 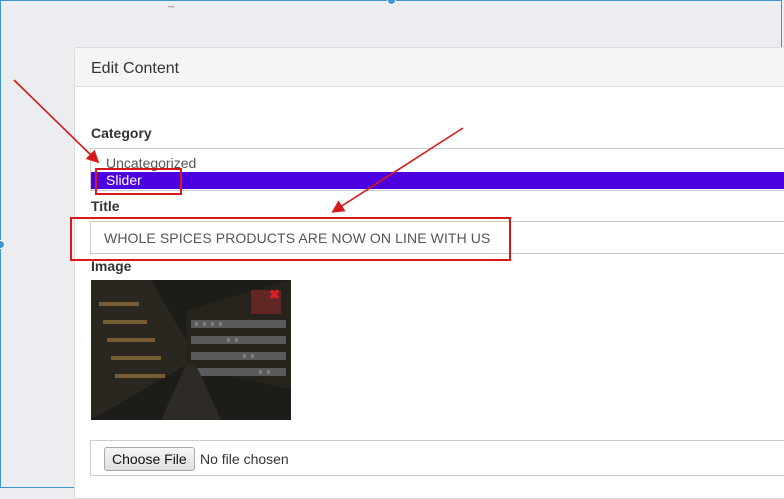 What do you see at coordinates (149, 459) in the screenshot?
I see `choose-file-button: Choose File` at bounding box center [149, 459].